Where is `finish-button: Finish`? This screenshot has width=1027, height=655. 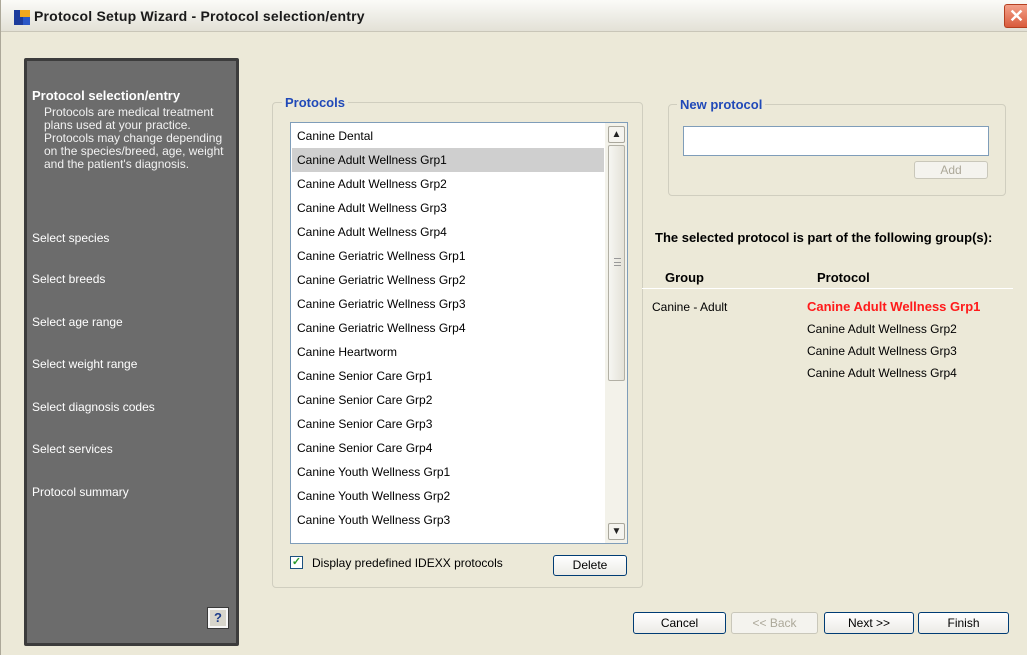
finish-button: Finish is located at coordinates (963, 623).